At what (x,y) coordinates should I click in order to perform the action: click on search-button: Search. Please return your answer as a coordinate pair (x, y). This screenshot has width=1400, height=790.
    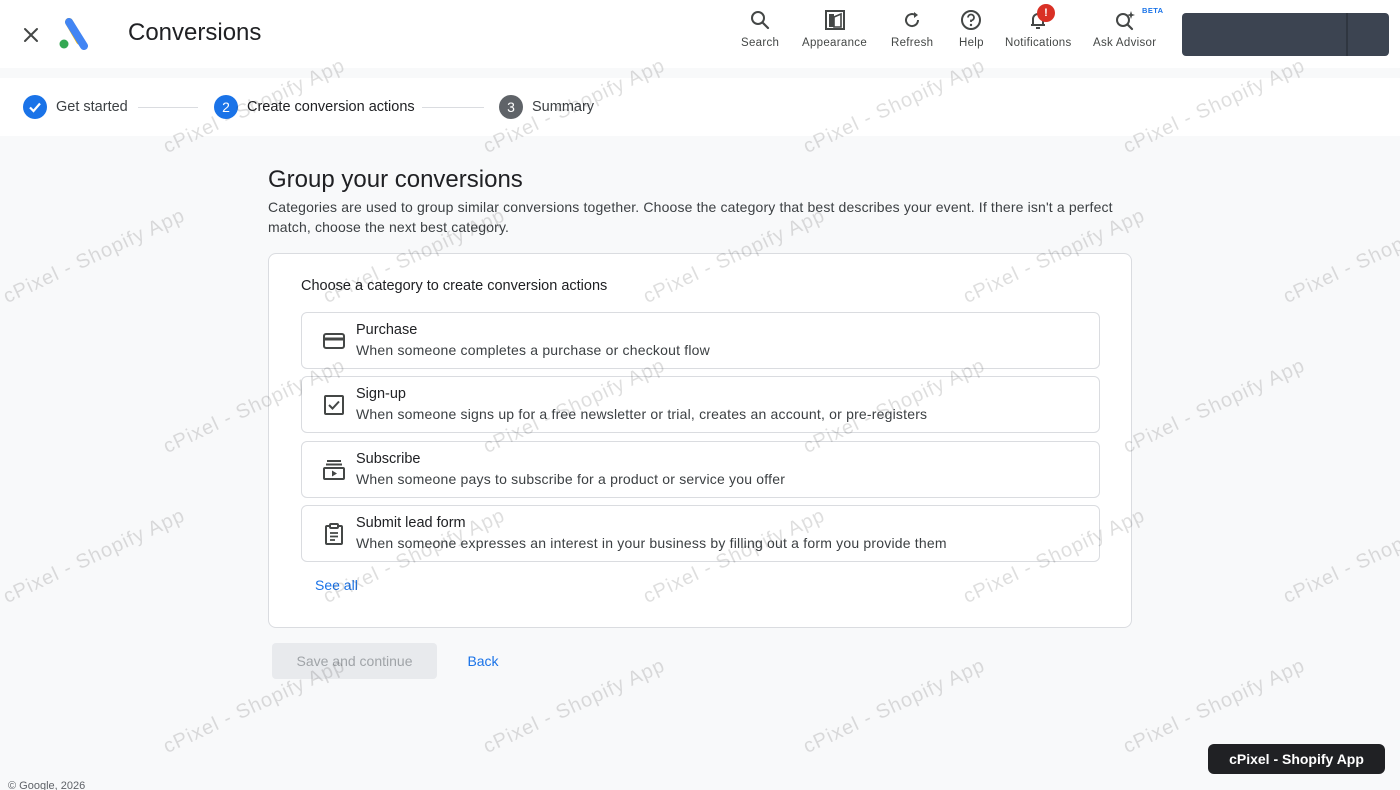
    Looking at the image, I should click on (760, 32).